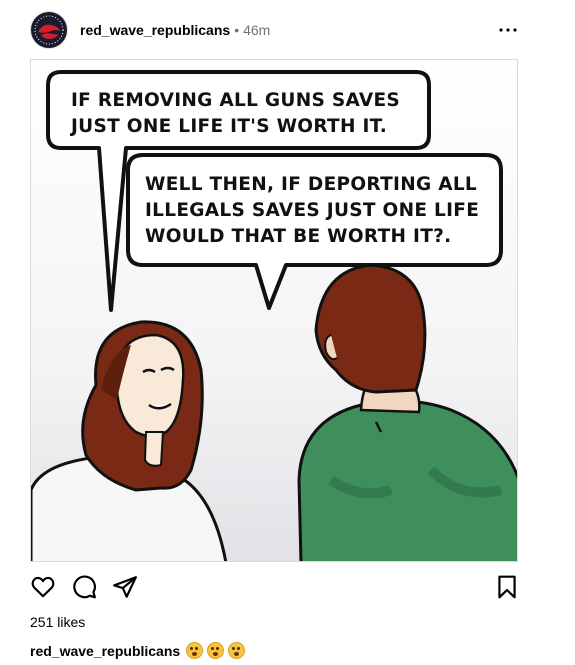  I want to click on comment-icon, so click(84, 587).